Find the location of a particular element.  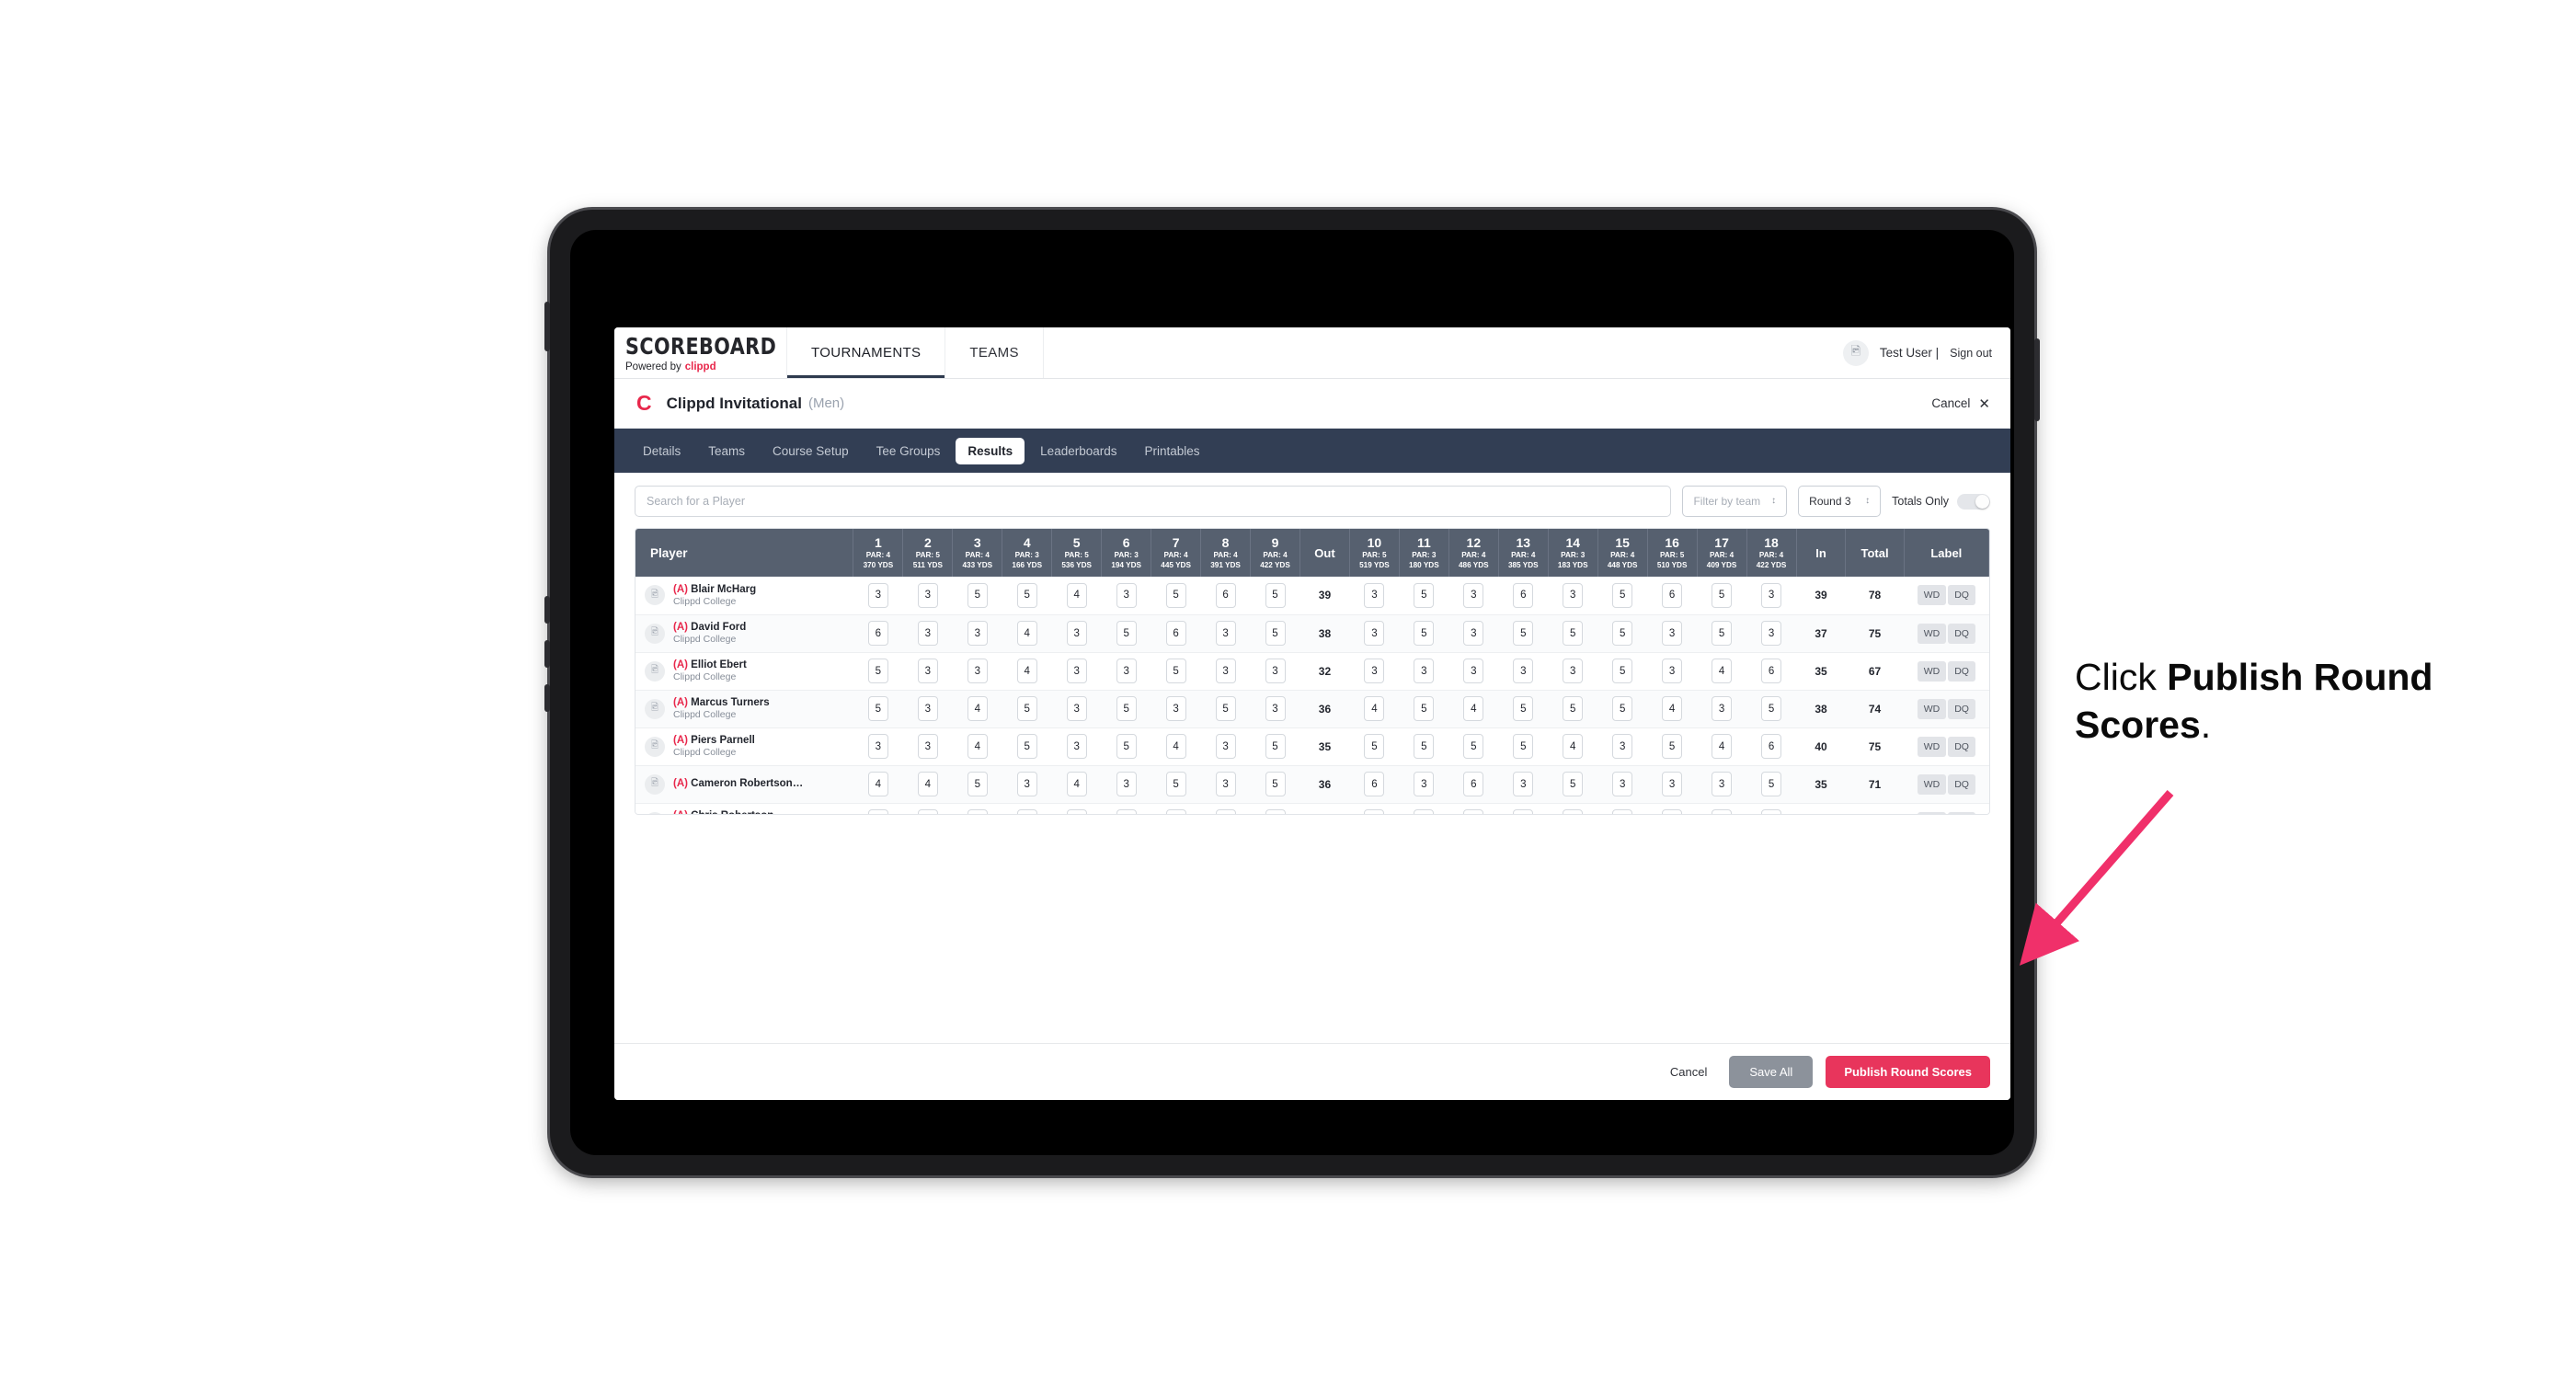

score-cell-hole-9: 3 is located at coordinates (1275, 671).